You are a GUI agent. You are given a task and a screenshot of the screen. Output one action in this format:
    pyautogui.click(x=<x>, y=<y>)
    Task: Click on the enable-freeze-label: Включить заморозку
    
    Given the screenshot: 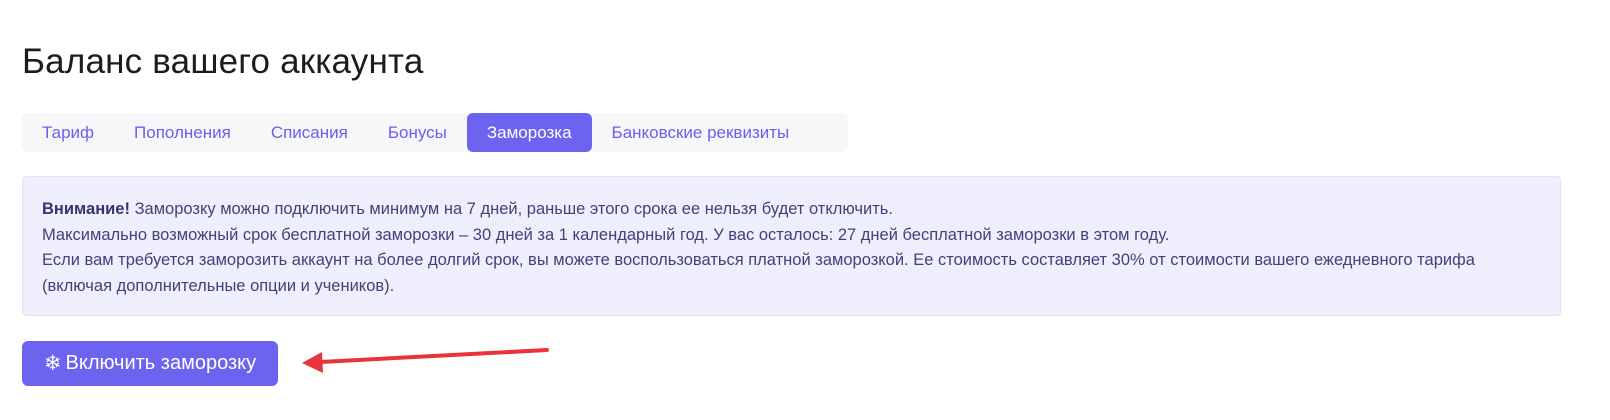 What is the action you would take?
    pyautogui.click(x=161, y=363)
    